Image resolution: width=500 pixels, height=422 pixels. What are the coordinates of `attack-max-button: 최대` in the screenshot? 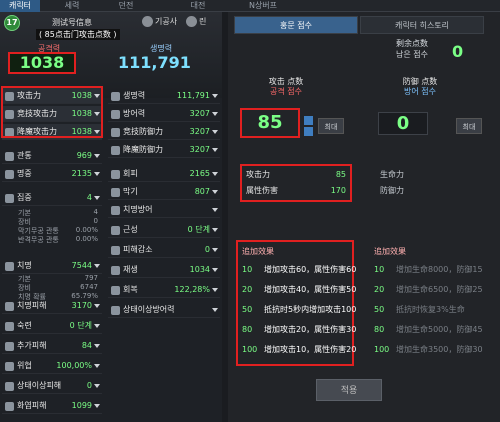 It's located at (331, 126).